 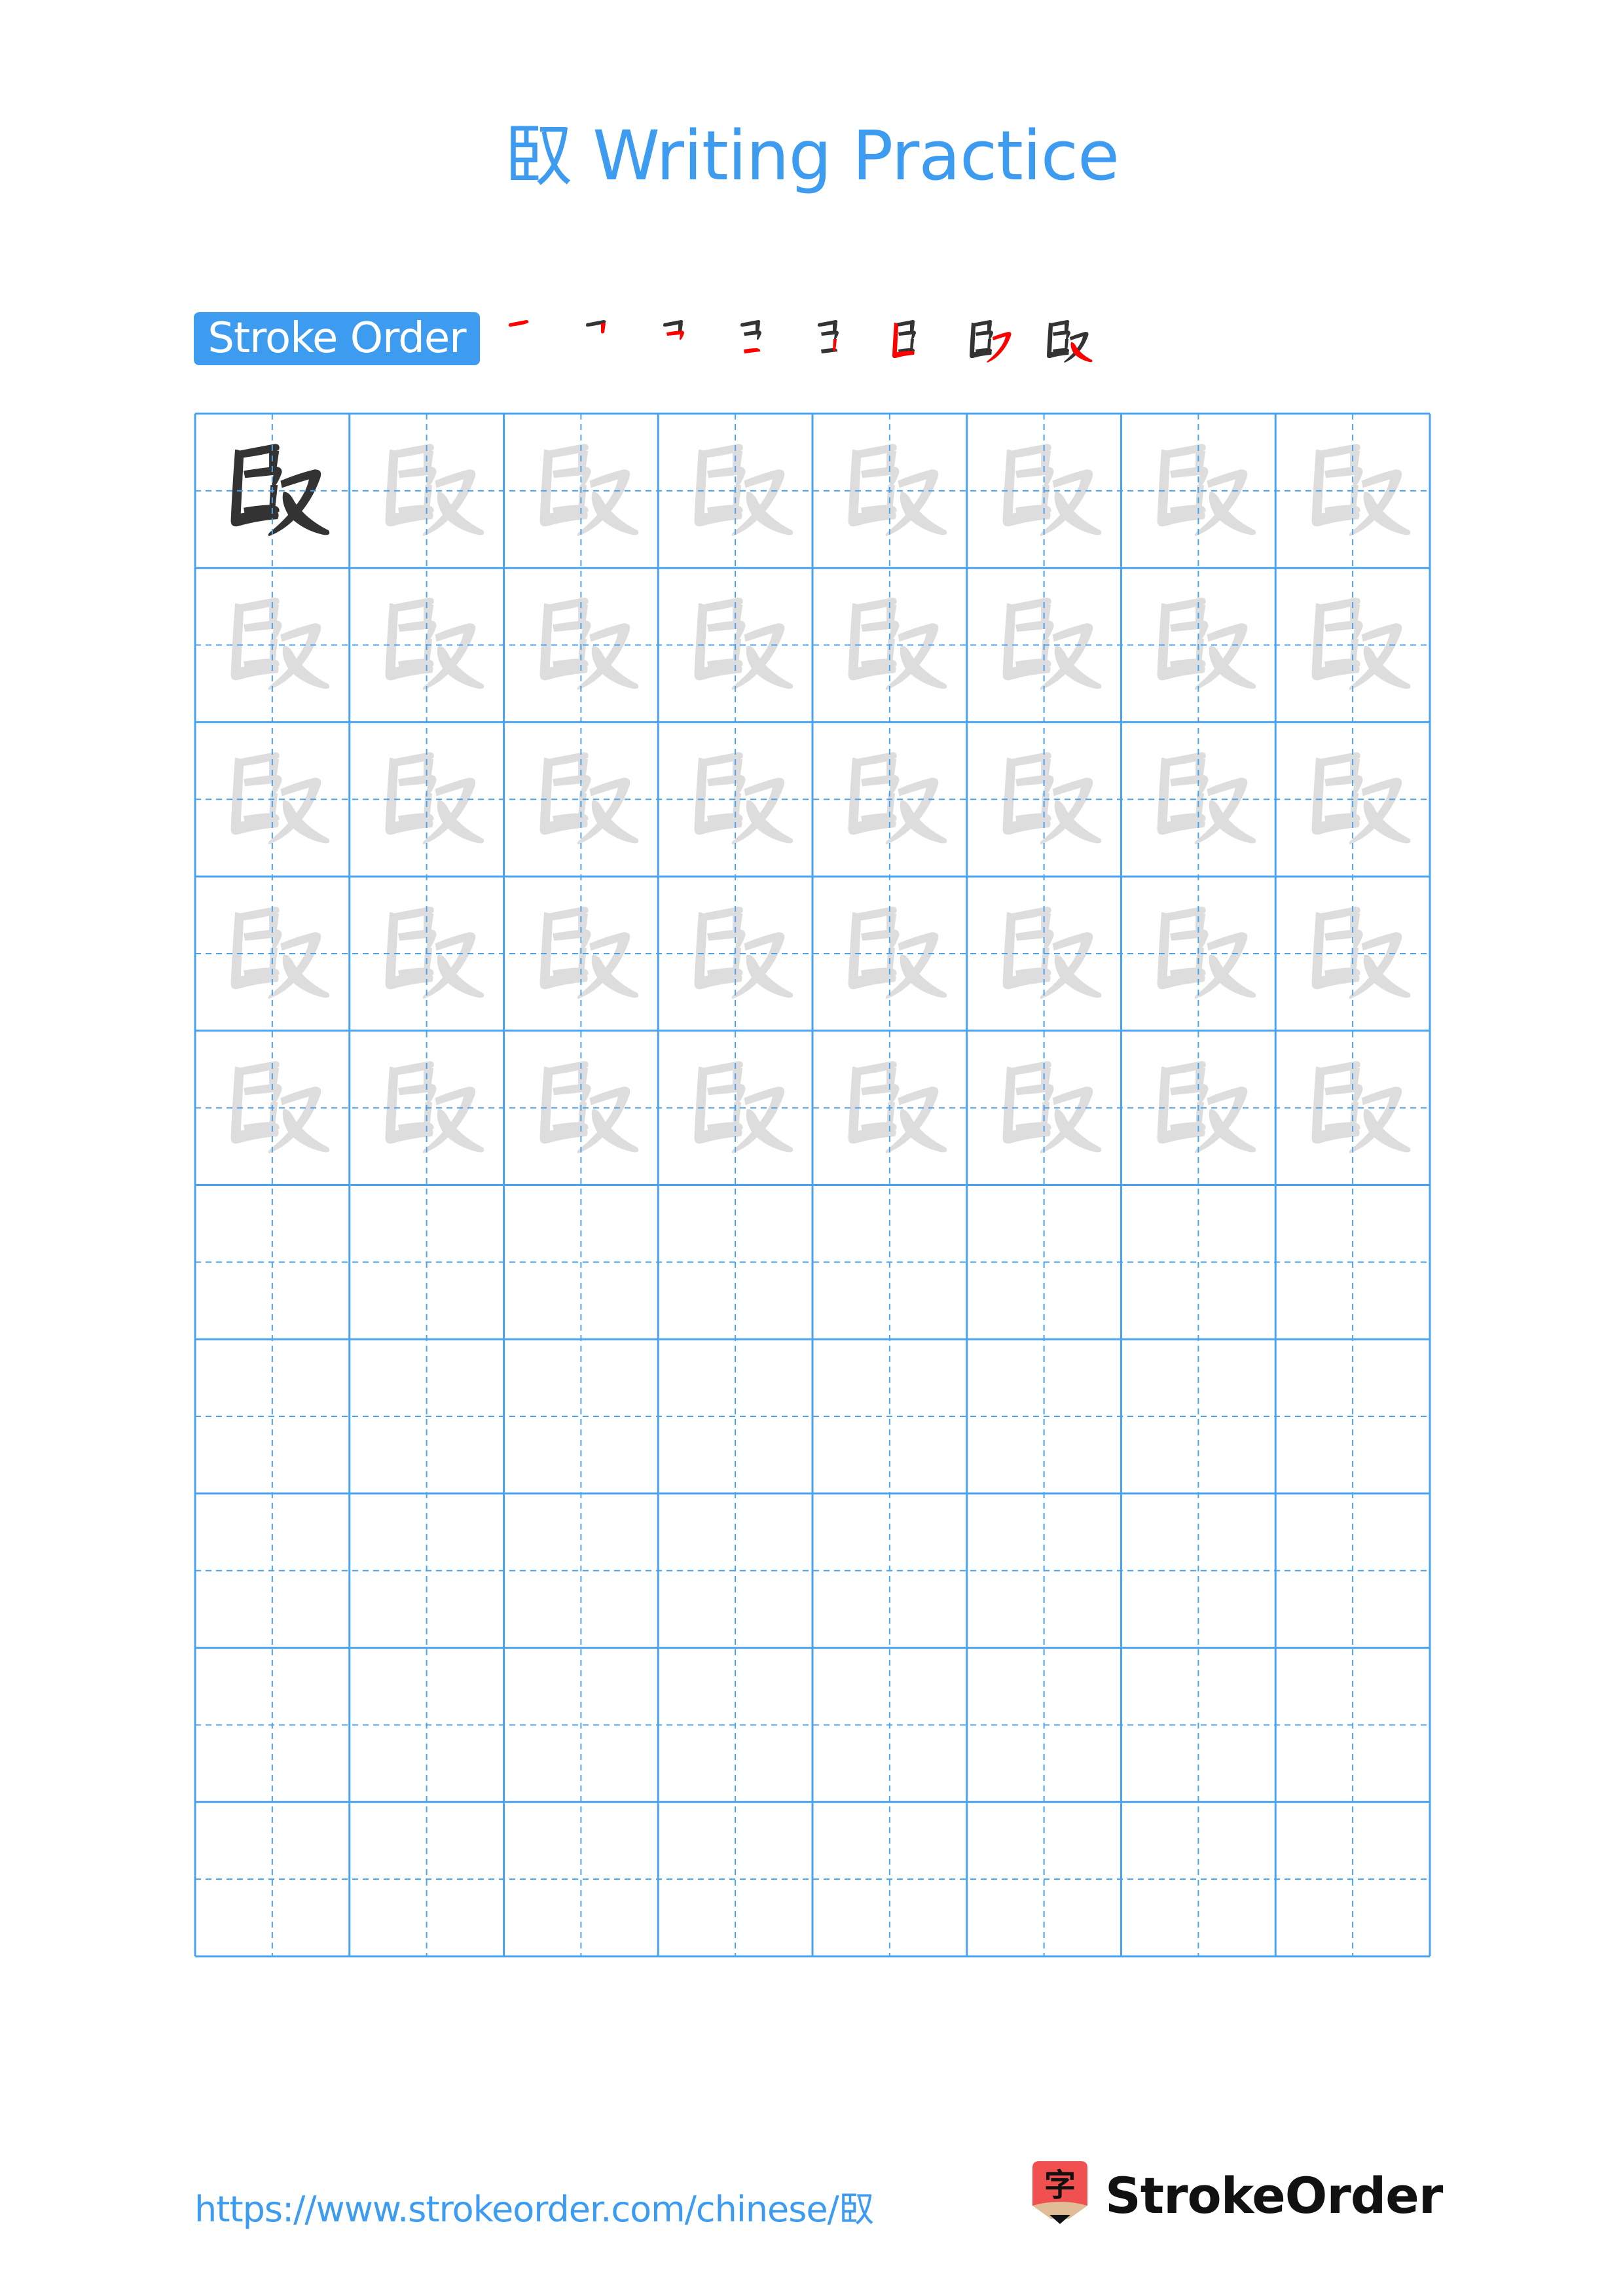 What do you see at coordinates (534, 2209) in the screenshot?
I see `footer-url-link: https://www.strokeorder.com/chinese/臤` at bounding box center [534, 2209].